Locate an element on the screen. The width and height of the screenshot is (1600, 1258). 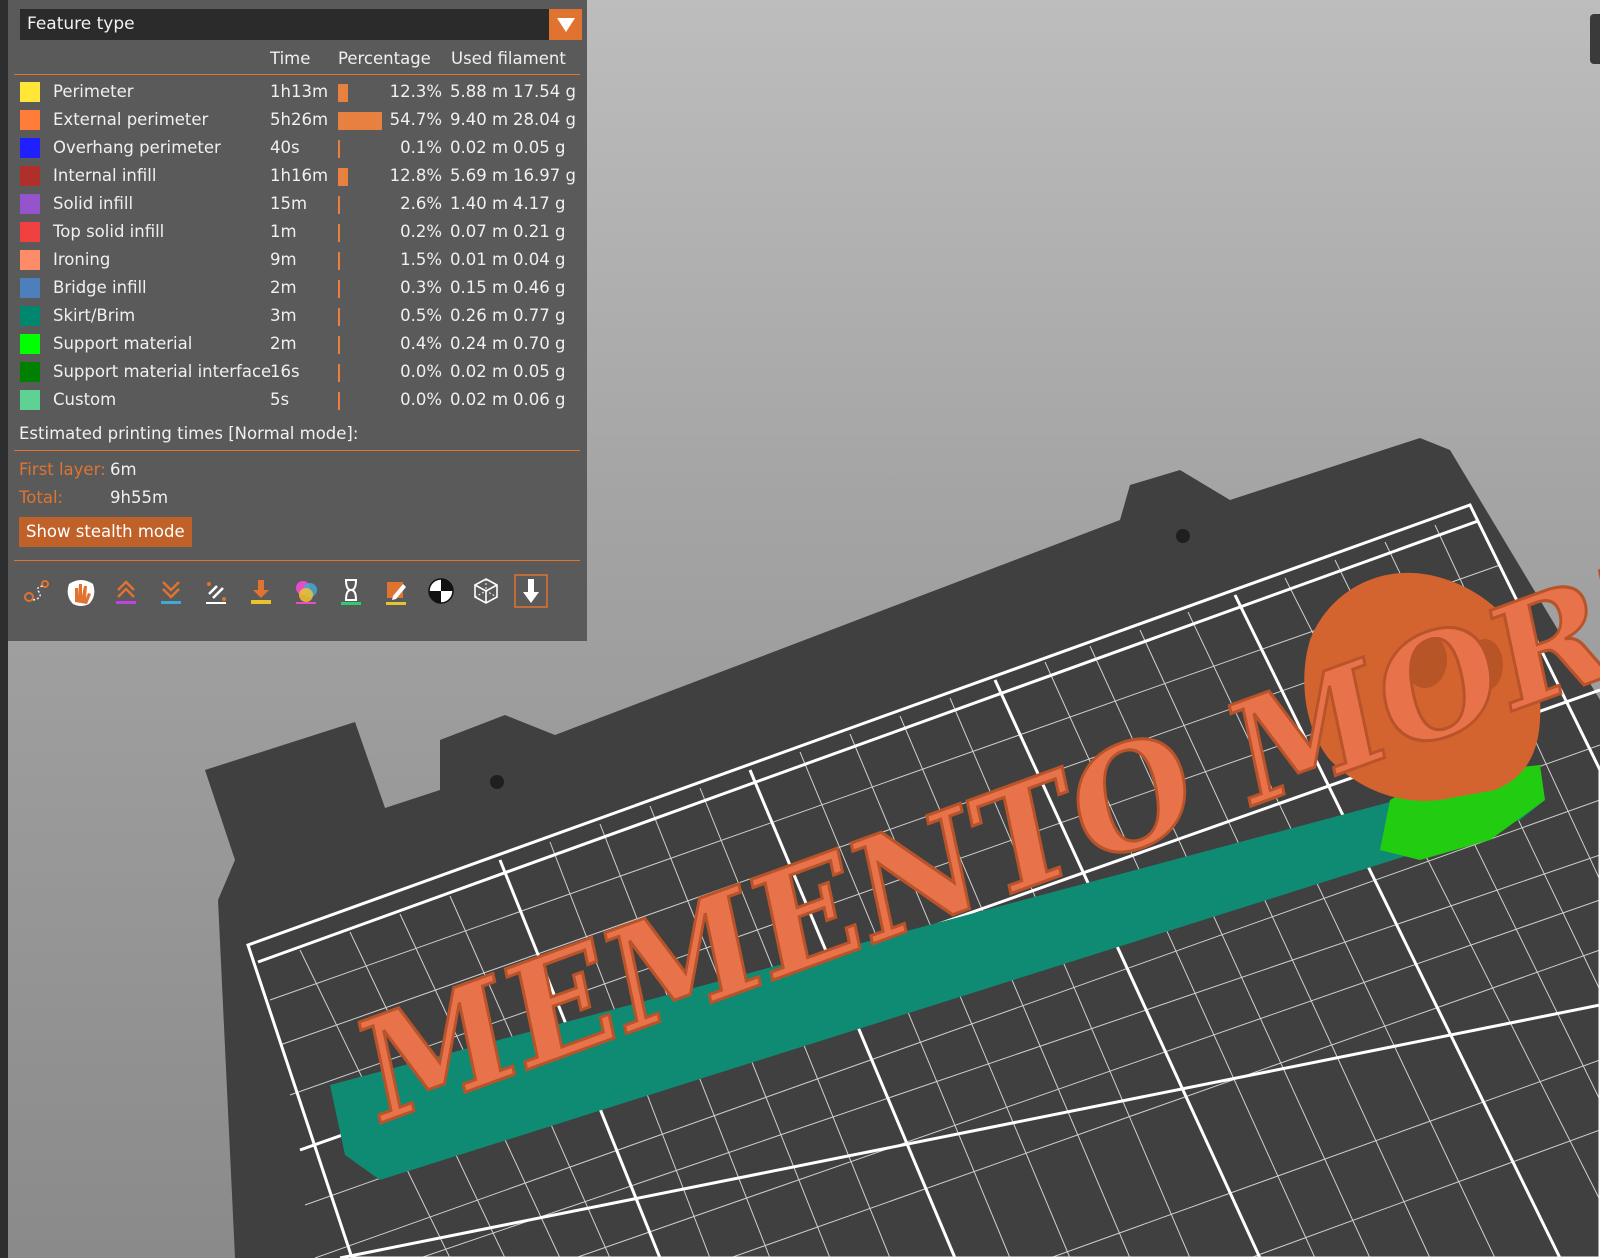
feature-percentage: 1.5% is located at coordinates (421, 259).